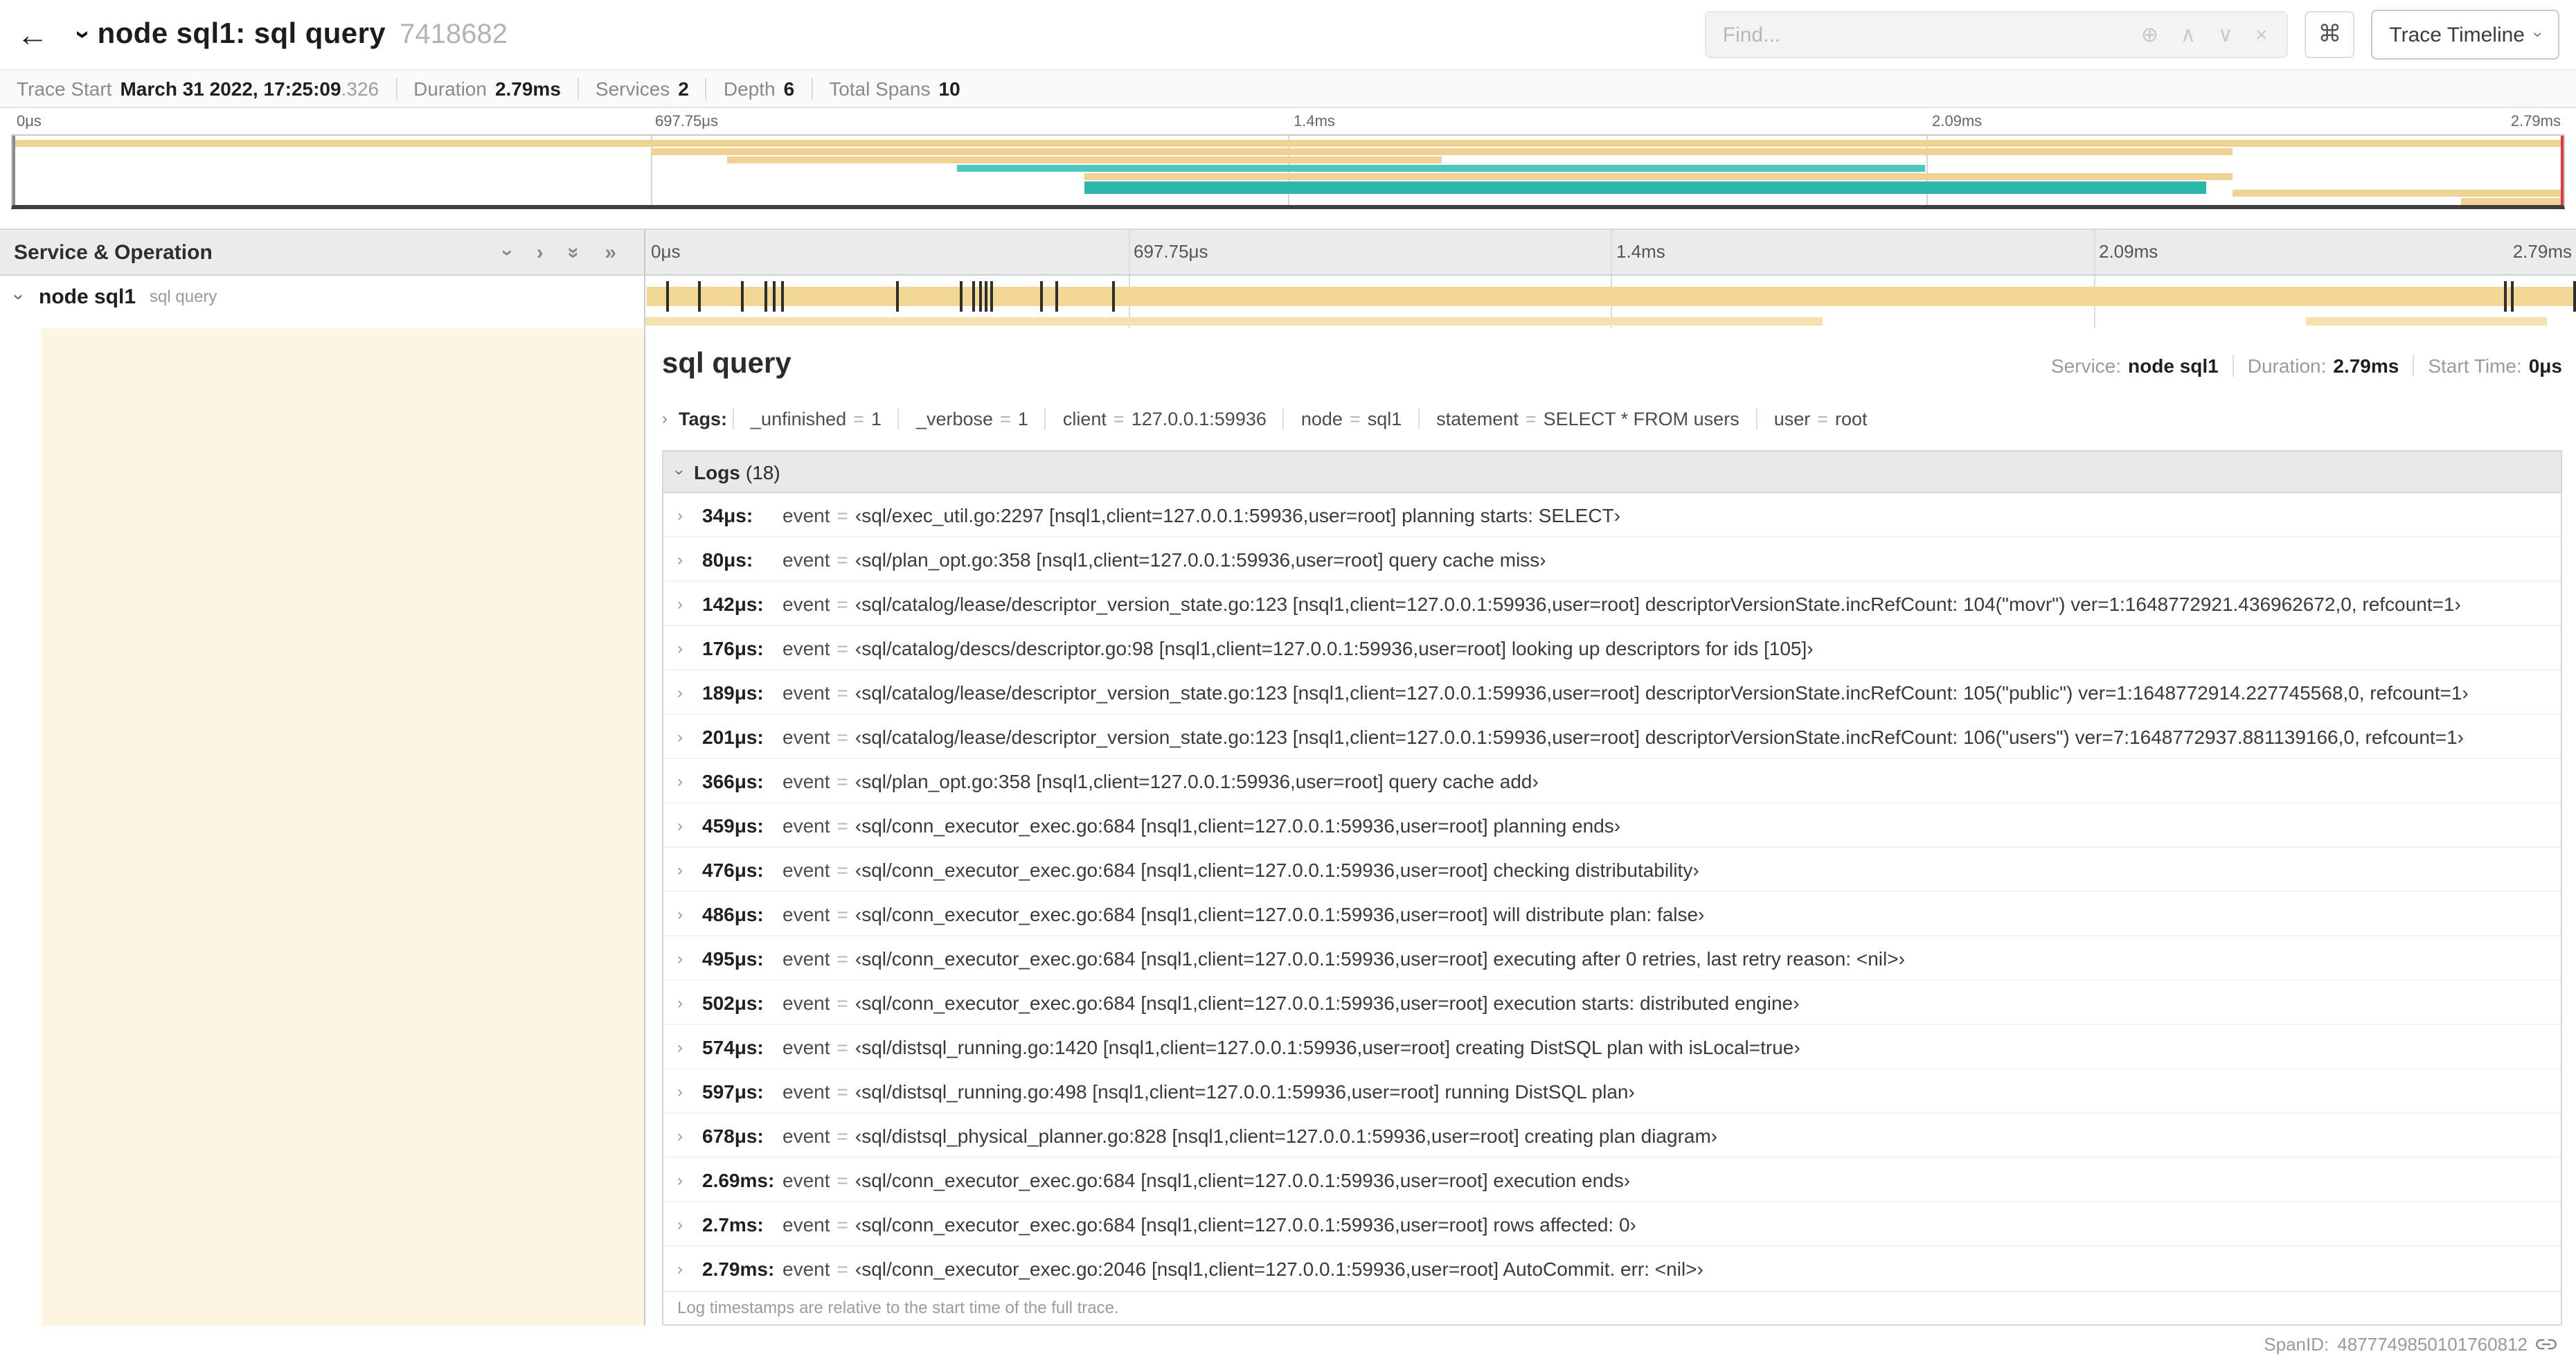 The image size is (2576, 1363). What do you see at coordinates (2225, 34) in the screenshot?
I see `find-next-icon: ∨` at bounding box center [2225, 34].